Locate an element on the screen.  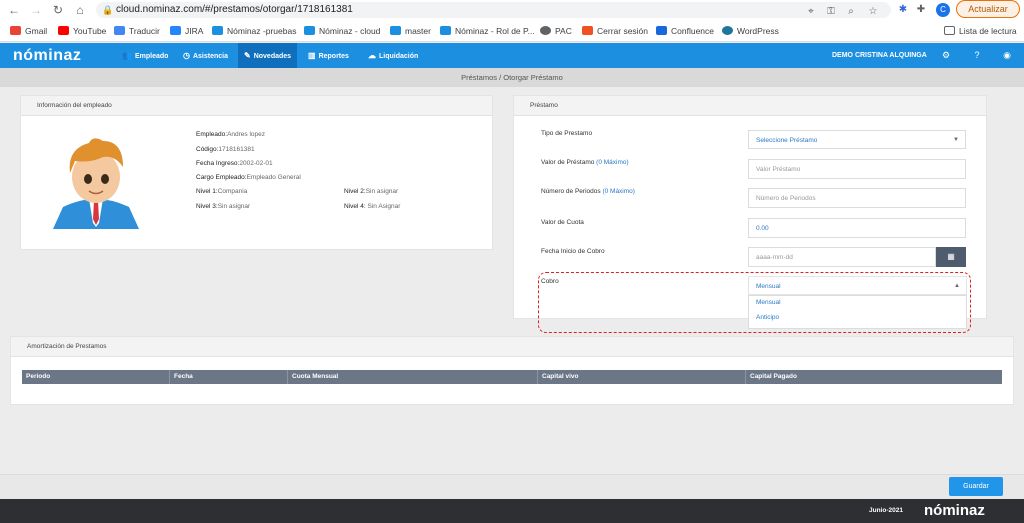
user-account-icon: ◉ is located at coordinates (1007, 55).